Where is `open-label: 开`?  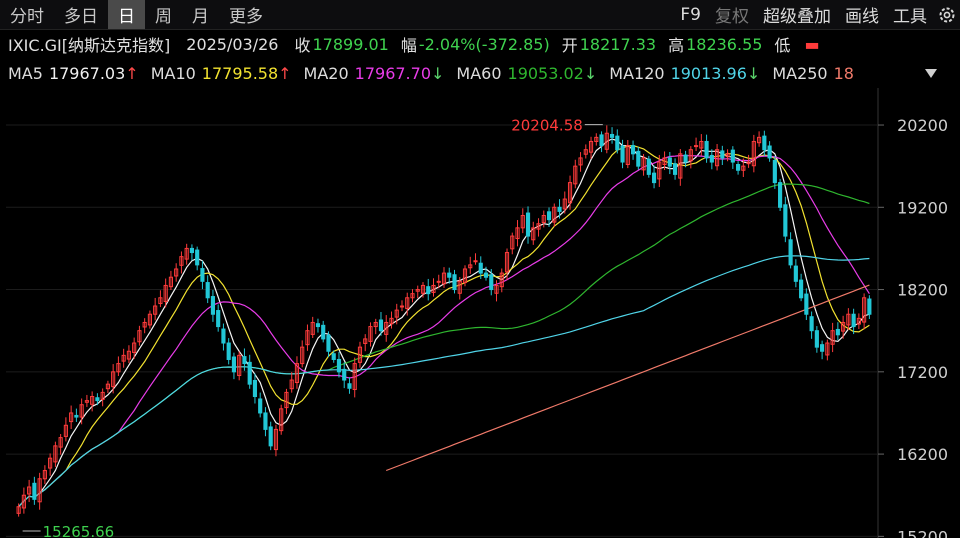 open-label: 开 is located at coordinates (569, 45).